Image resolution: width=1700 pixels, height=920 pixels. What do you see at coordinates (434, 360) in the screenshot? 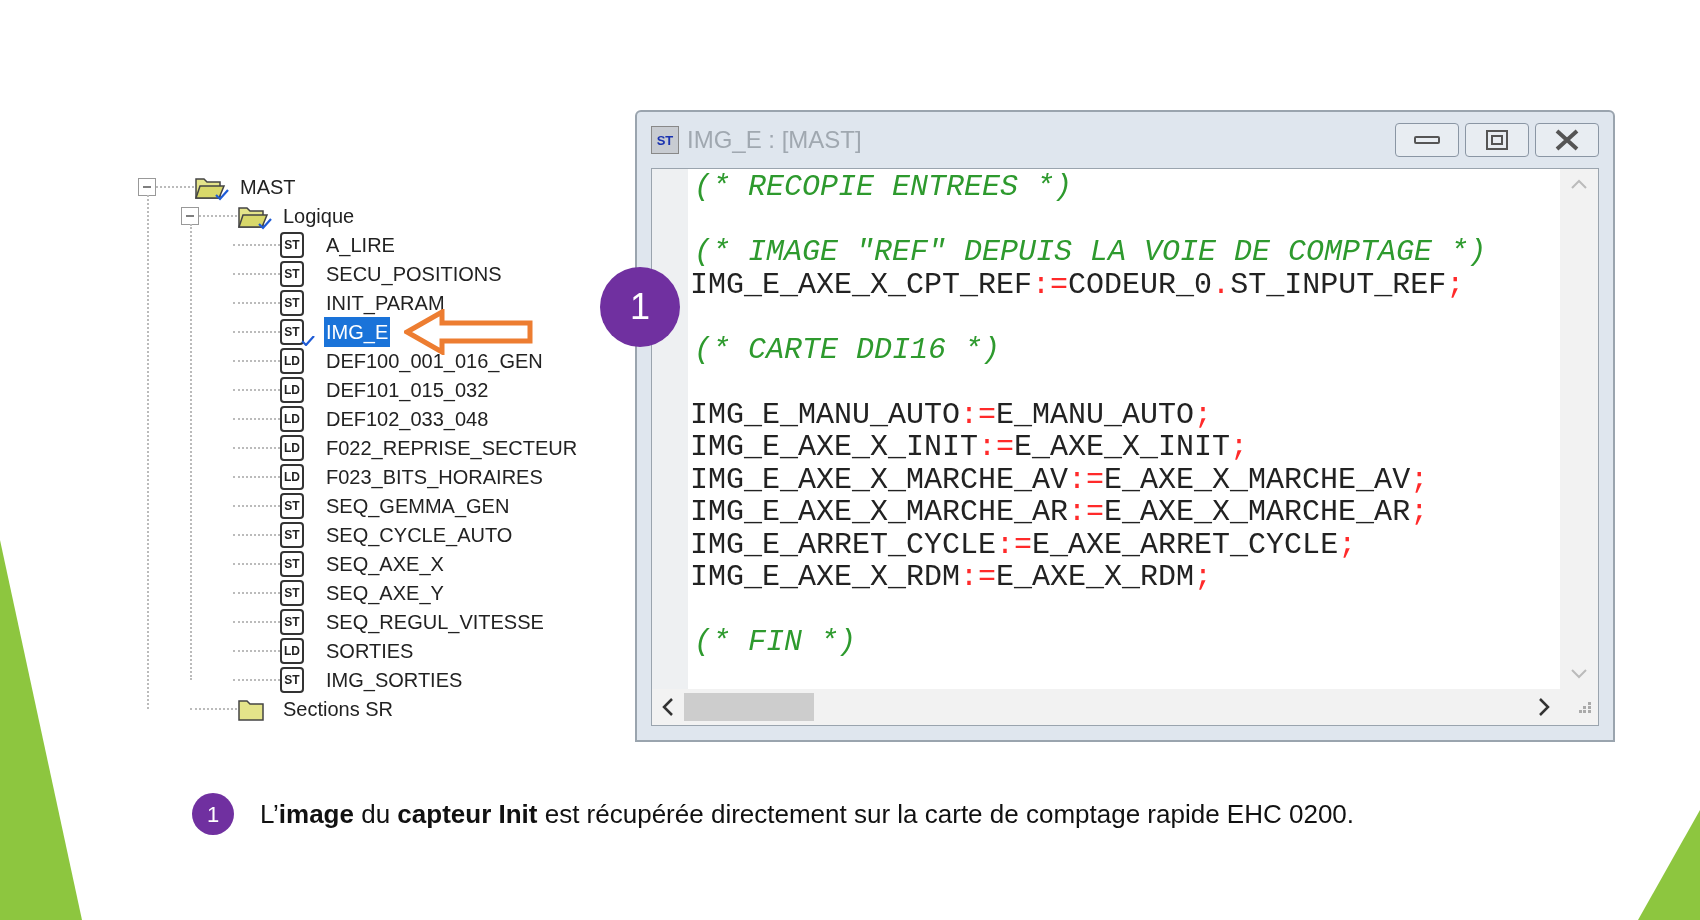
I see `tree-item: DEF100_001_016_GEN` at bounding box center [434, 360].